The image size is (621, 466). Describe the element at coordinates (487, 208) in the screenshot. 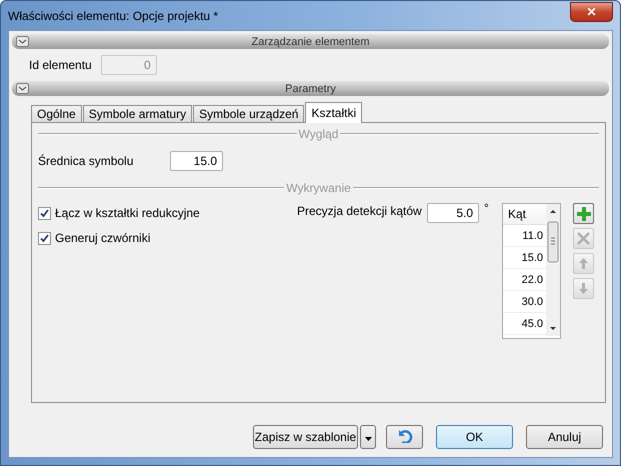

I see `unit-label: °` at that location.